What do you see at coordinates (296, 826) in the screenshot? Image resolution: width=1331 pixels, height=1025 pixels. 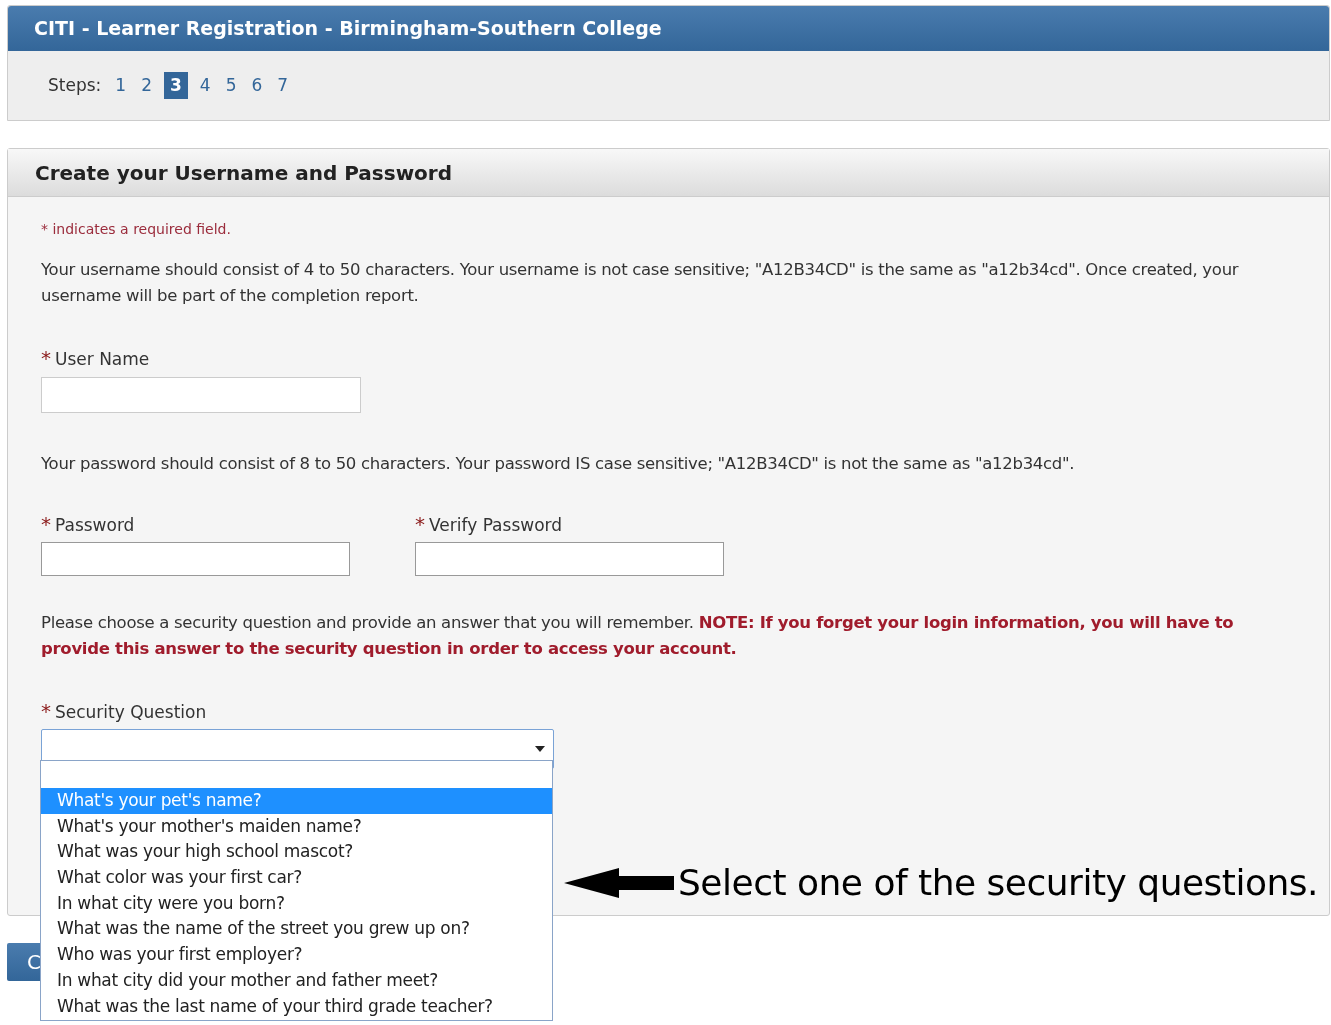 I see `dropdown-option: What's your mother's maiden name?` at bounding box center [296, 826].